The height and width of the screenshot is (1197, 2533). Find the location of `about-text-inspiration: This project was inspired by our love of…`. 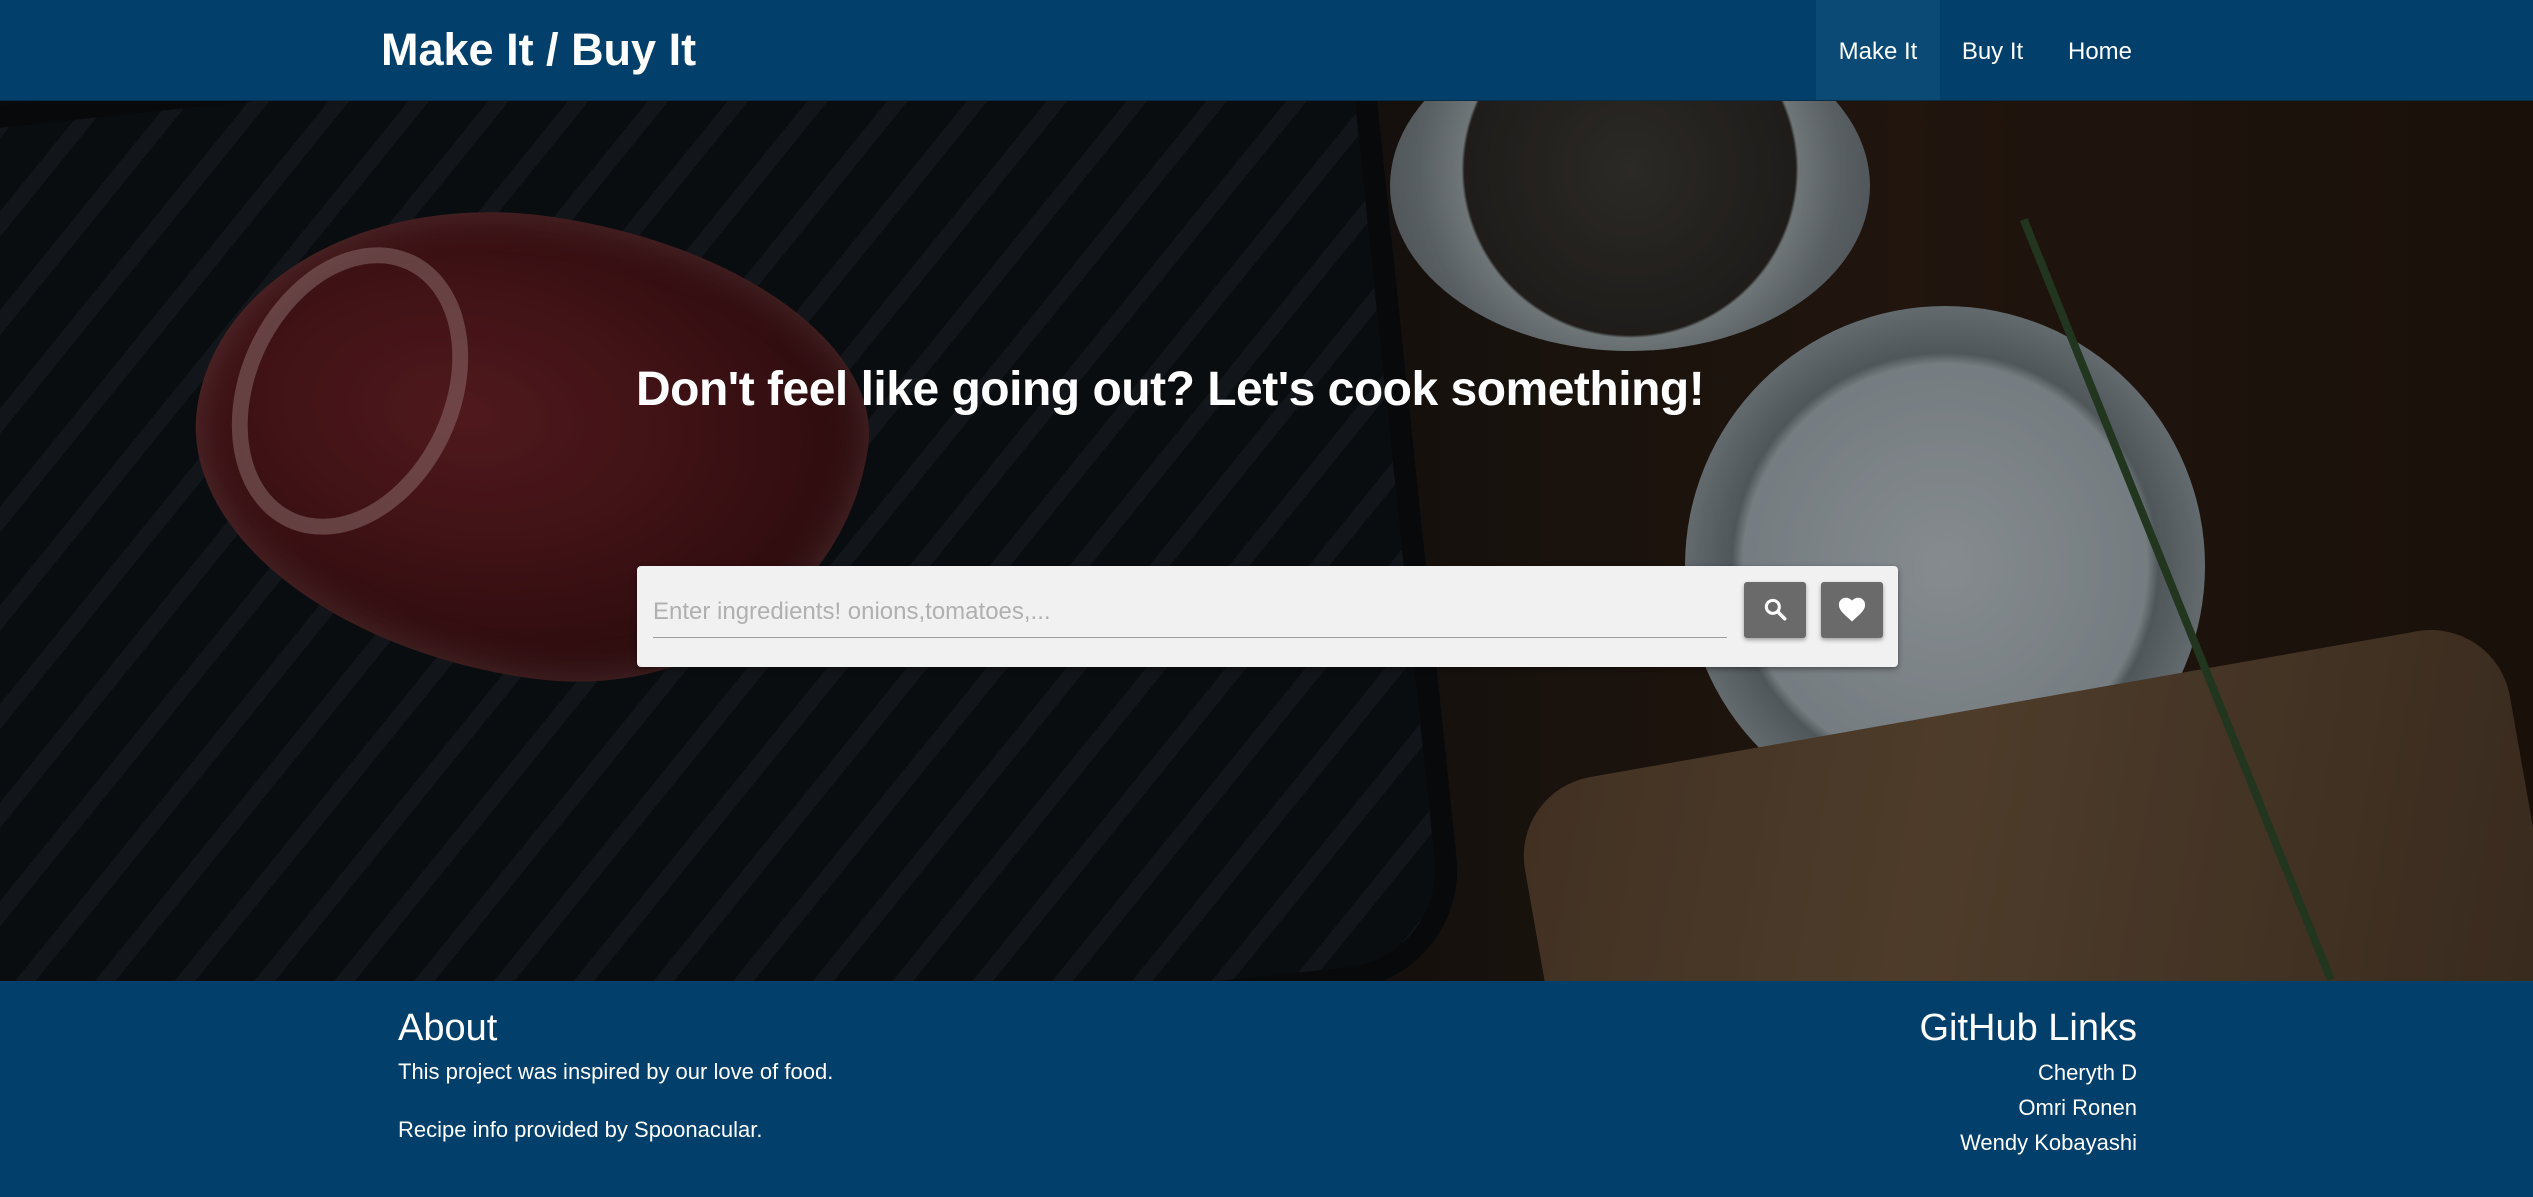

about-text-inspiration: This project was inspired by our love of… is located at coordinates (616, 1071).